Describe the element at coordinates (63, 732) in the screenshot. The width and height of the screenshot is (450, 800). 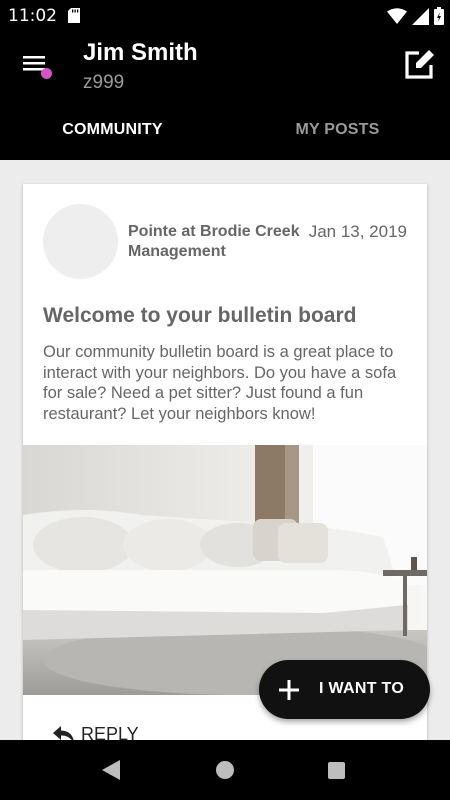
I see `reply-icon` at that location.